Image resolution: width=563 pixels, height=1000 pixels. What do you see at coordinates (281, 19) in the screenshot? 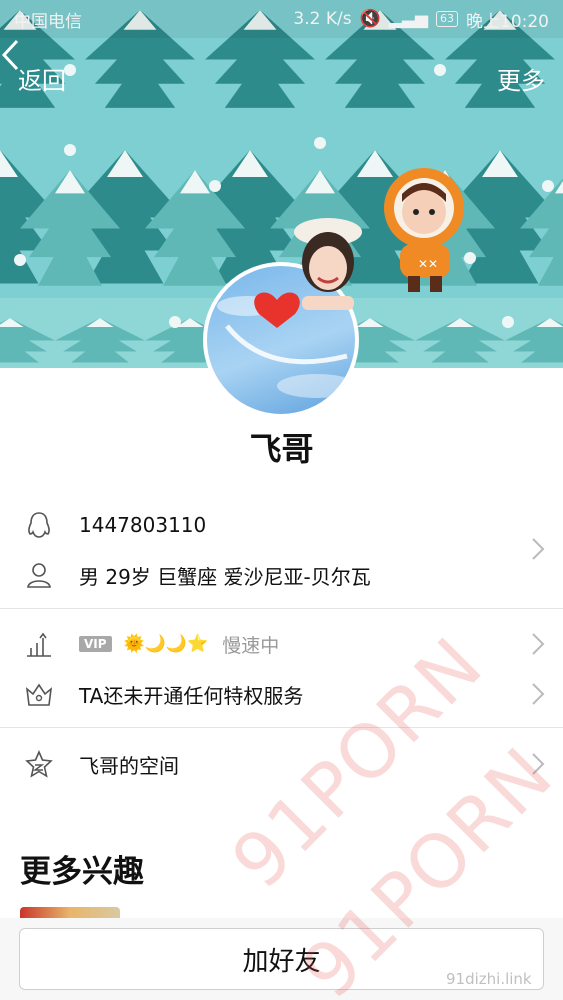
I see `status-bar: 中国电信 3.2 K/s 🔇 ▂▃▅ 63 晚上10:20` at bounding box center [281, 19].